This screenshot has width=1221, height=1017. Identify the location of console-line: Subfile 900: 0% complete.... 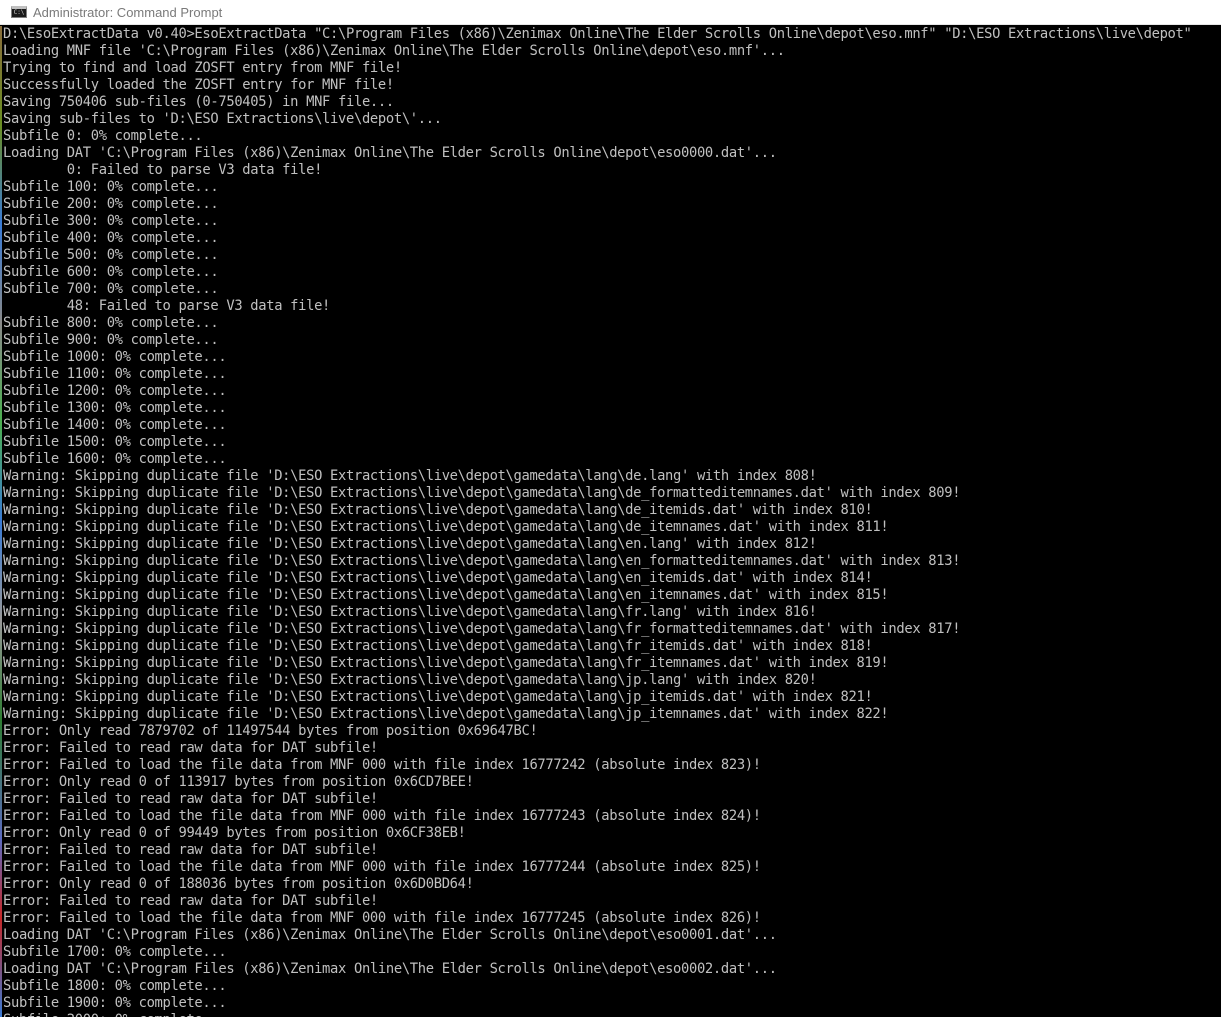
(111, 340).